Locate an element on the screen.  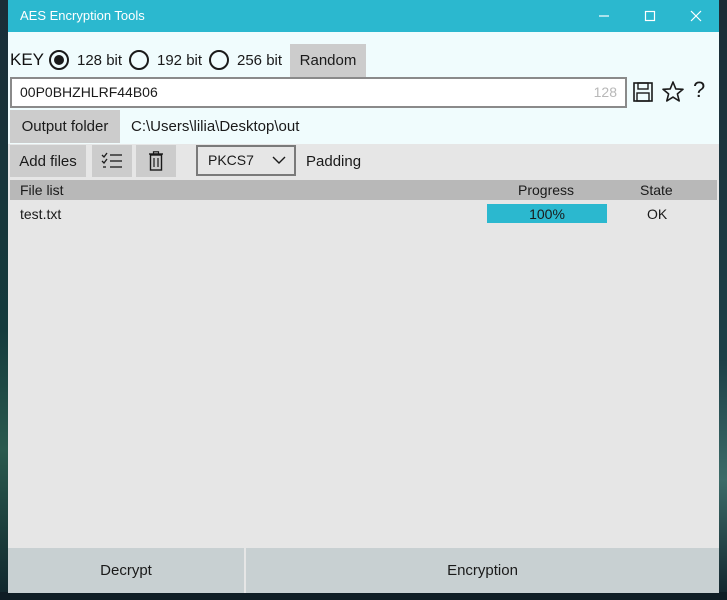
radio-label: 128 bit is located at coordinates (100, 60).